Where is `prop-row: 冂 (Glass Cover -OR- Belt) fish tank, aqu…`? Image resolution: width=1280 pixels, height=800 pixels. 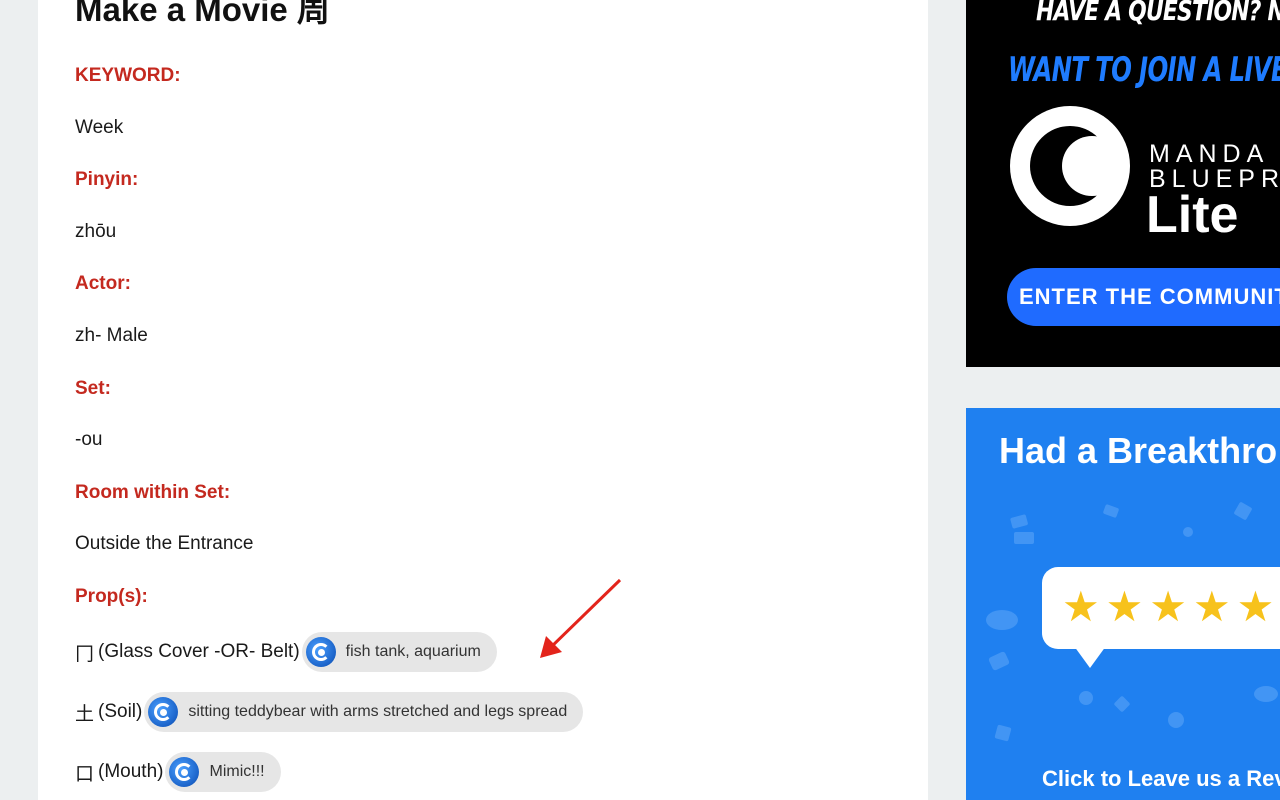 prop-row: 冂 (Glass Cover -OR- Belt) fish tank, aqu… is located at coordinates (286, 652).